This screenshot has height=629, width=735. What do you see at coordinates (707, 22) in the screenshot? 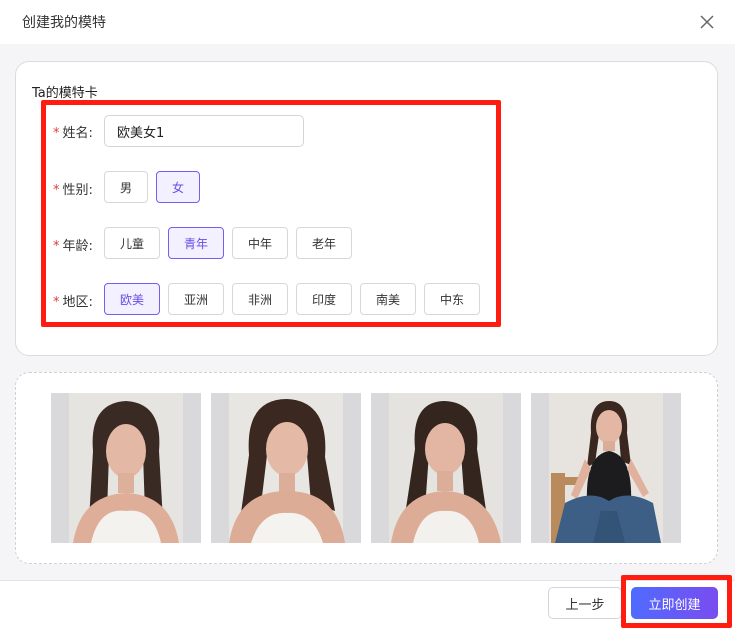
I see `close-icon` at bounding box center [707, 22].